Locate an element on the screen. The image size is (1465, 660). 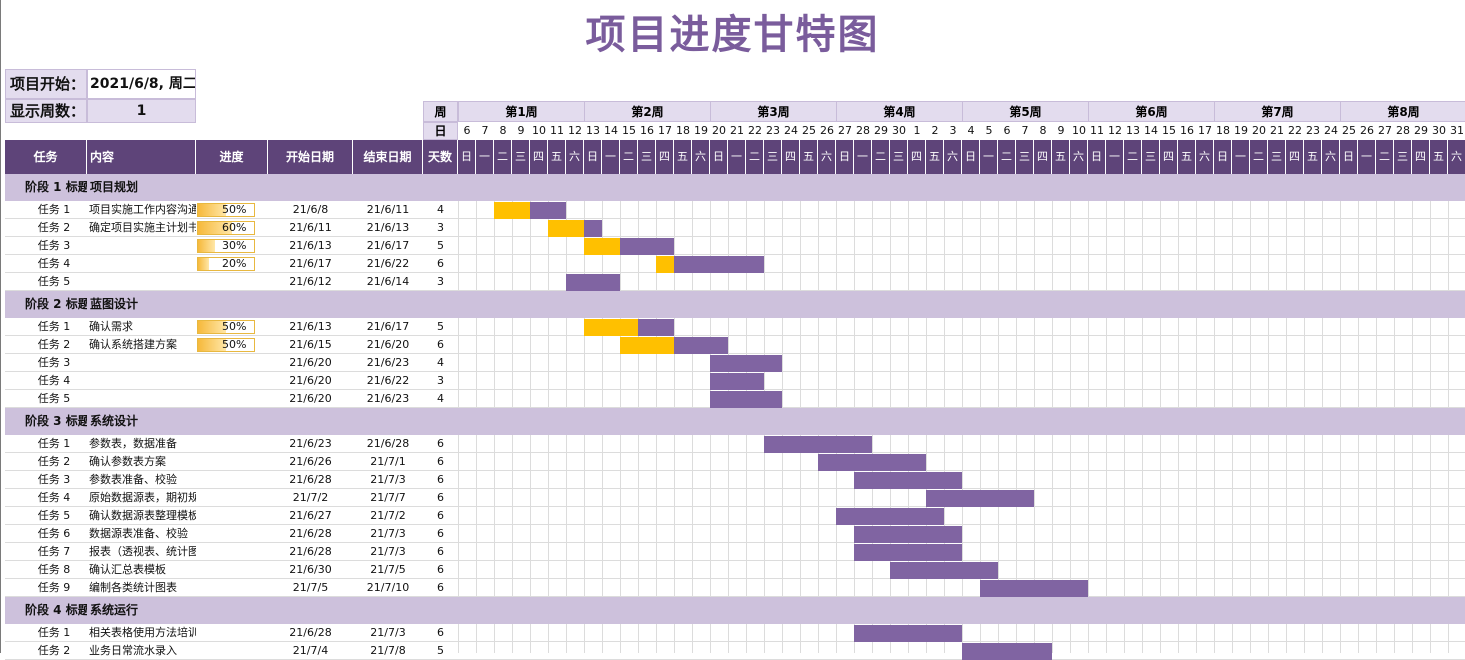
end-date: 21/7/3 is located at coordinates (388, 632).